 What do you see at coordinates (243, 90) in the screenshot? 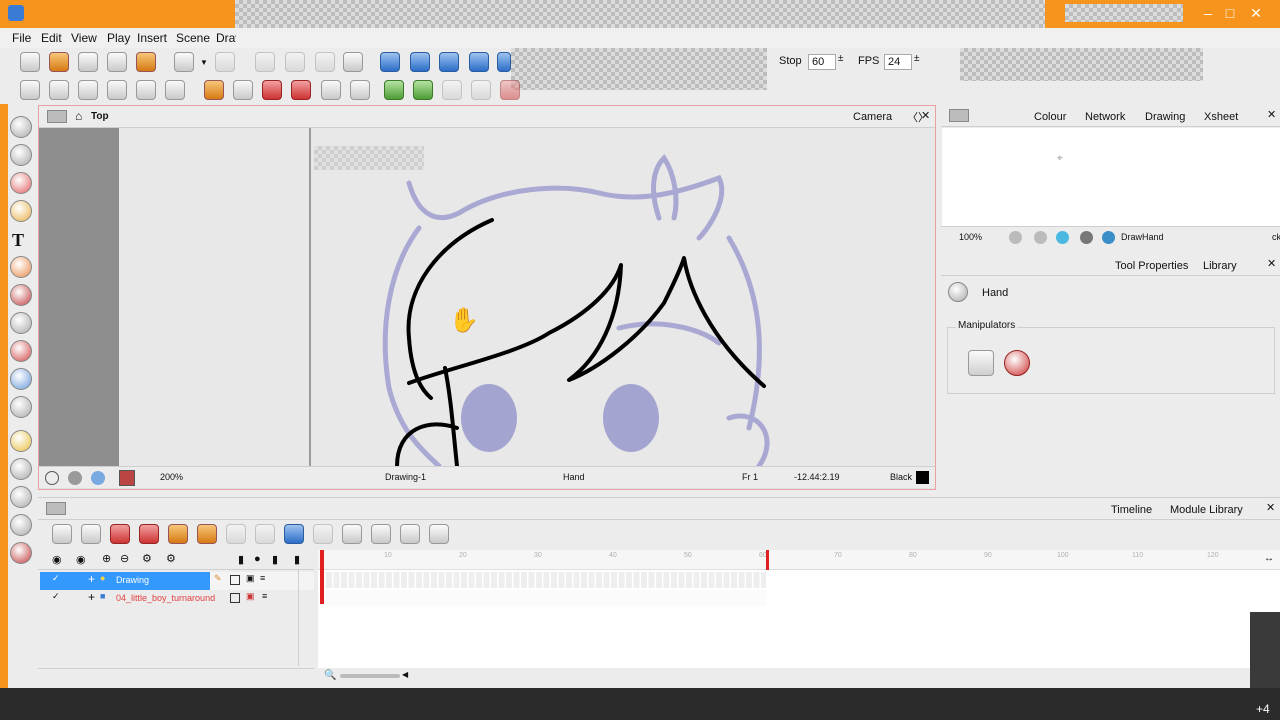
I see `ik-icon` at bounding box center [243, 90].